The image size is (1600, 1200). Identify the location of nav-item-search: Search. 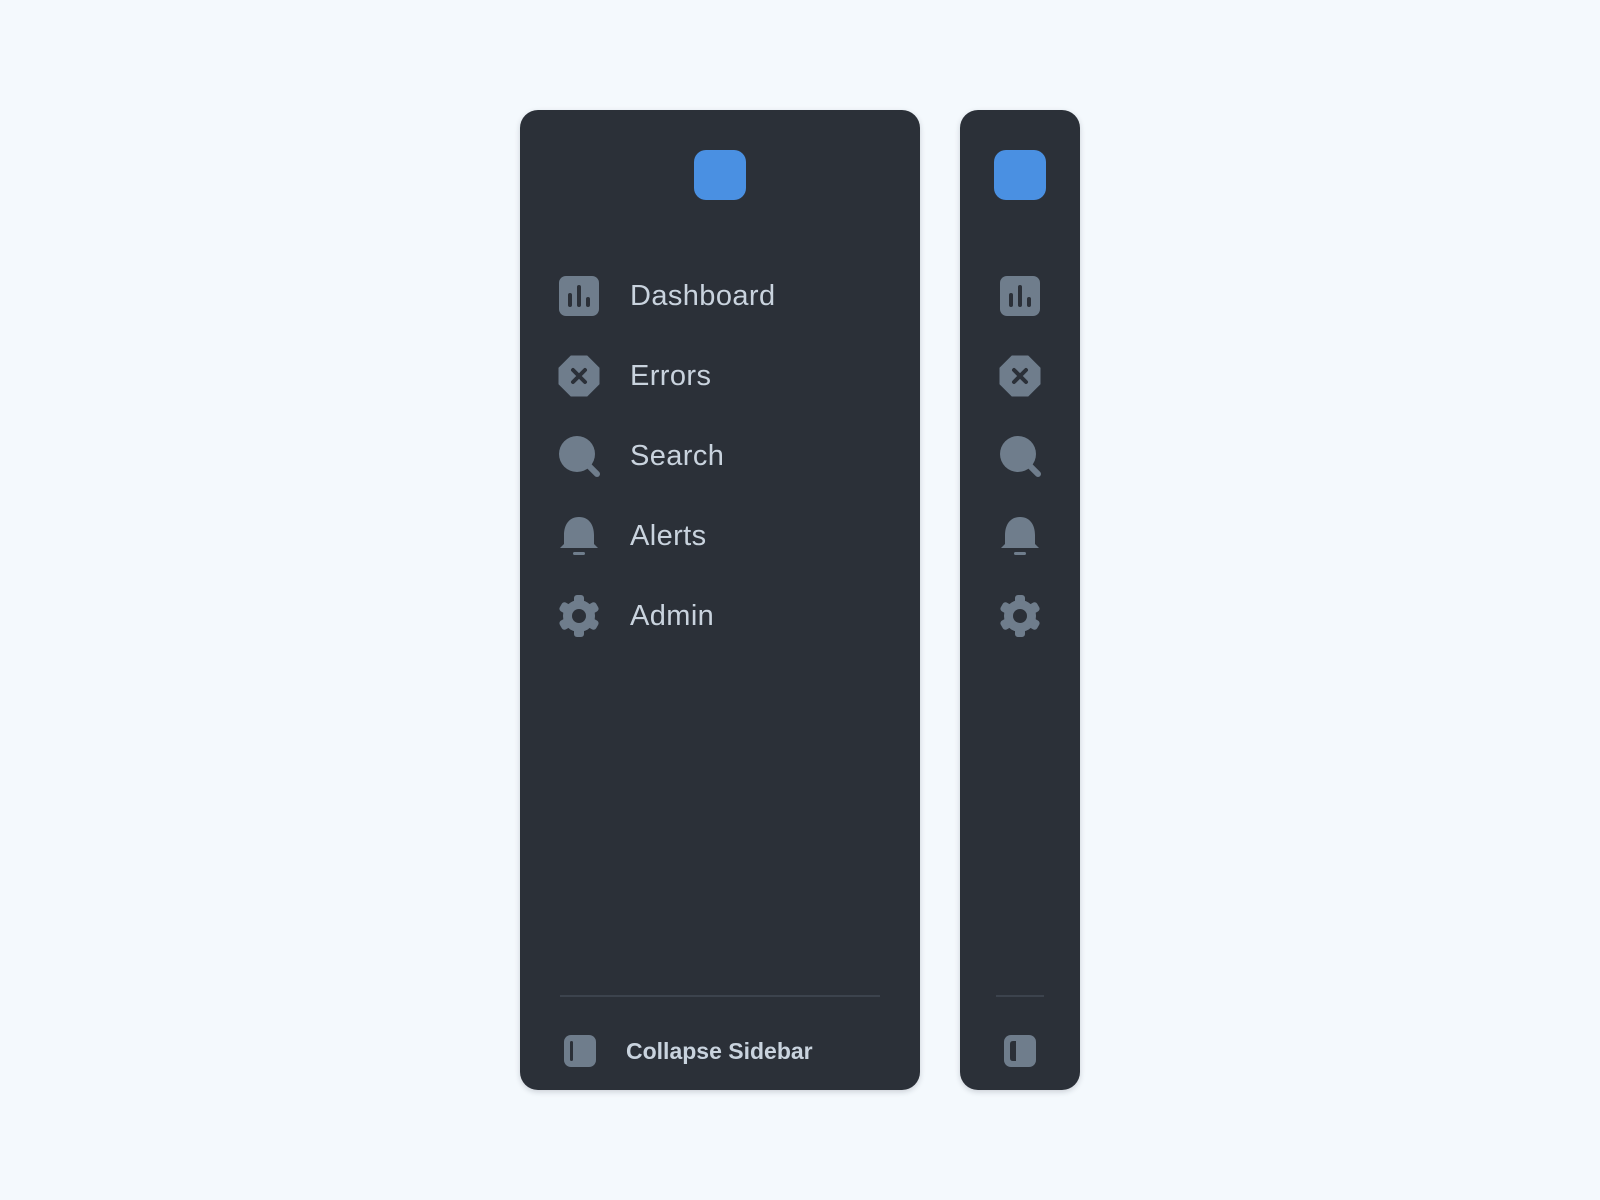
(720, 456).